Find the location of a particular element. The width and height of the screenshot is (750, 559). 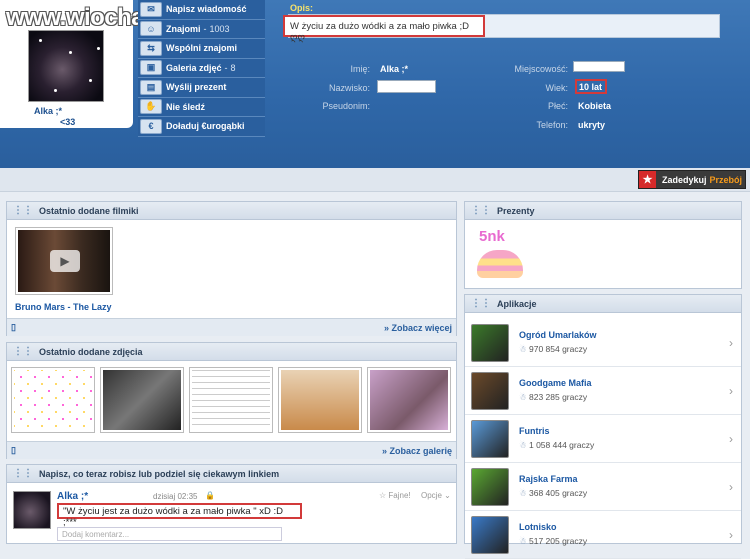

options-button: Opcje ⌄ is located at coordinates (436, 495).